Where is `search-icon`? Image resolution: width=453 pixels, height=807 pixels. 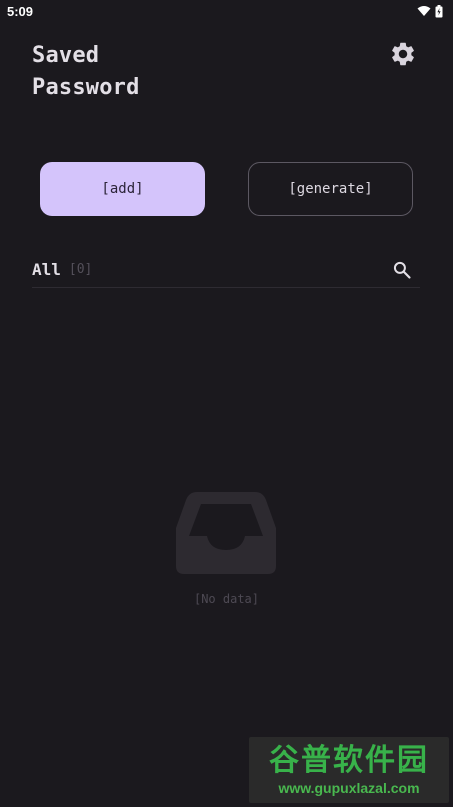
search-icon is located at coordinates (402, 270).